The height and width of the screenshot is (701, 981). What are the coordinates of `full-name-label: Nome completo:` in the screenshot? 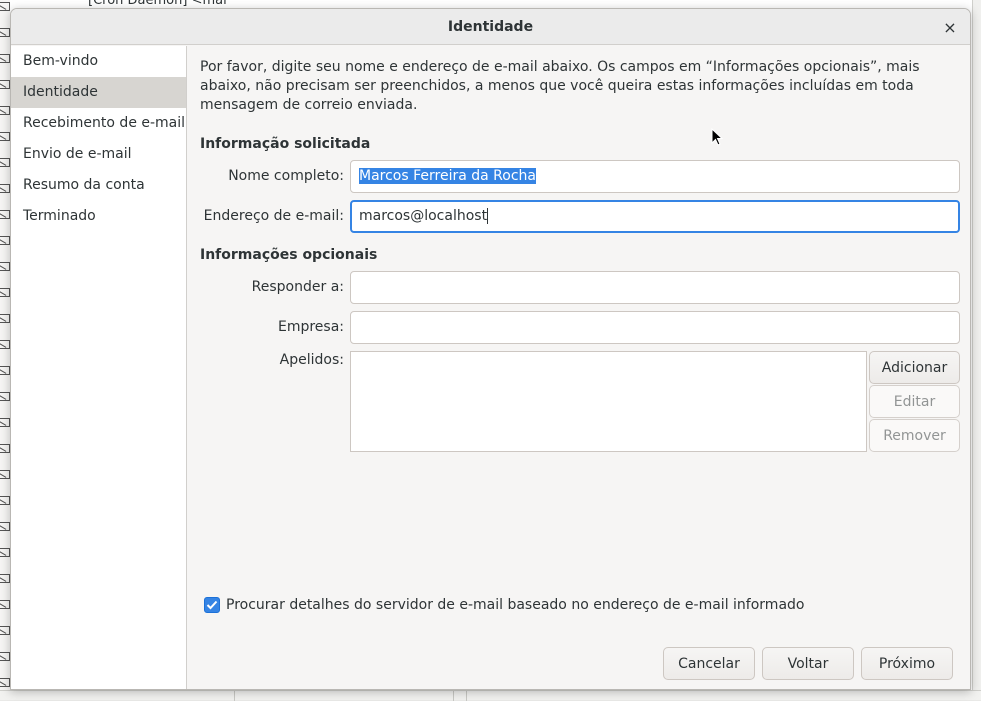 It's located at (286, 176).